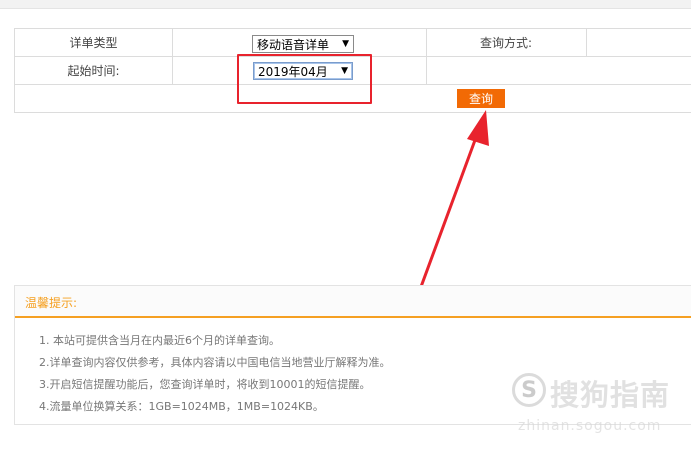 The image size is (691, 463). I want to click on tips-title: 温馨提示:, so click(51, 303).